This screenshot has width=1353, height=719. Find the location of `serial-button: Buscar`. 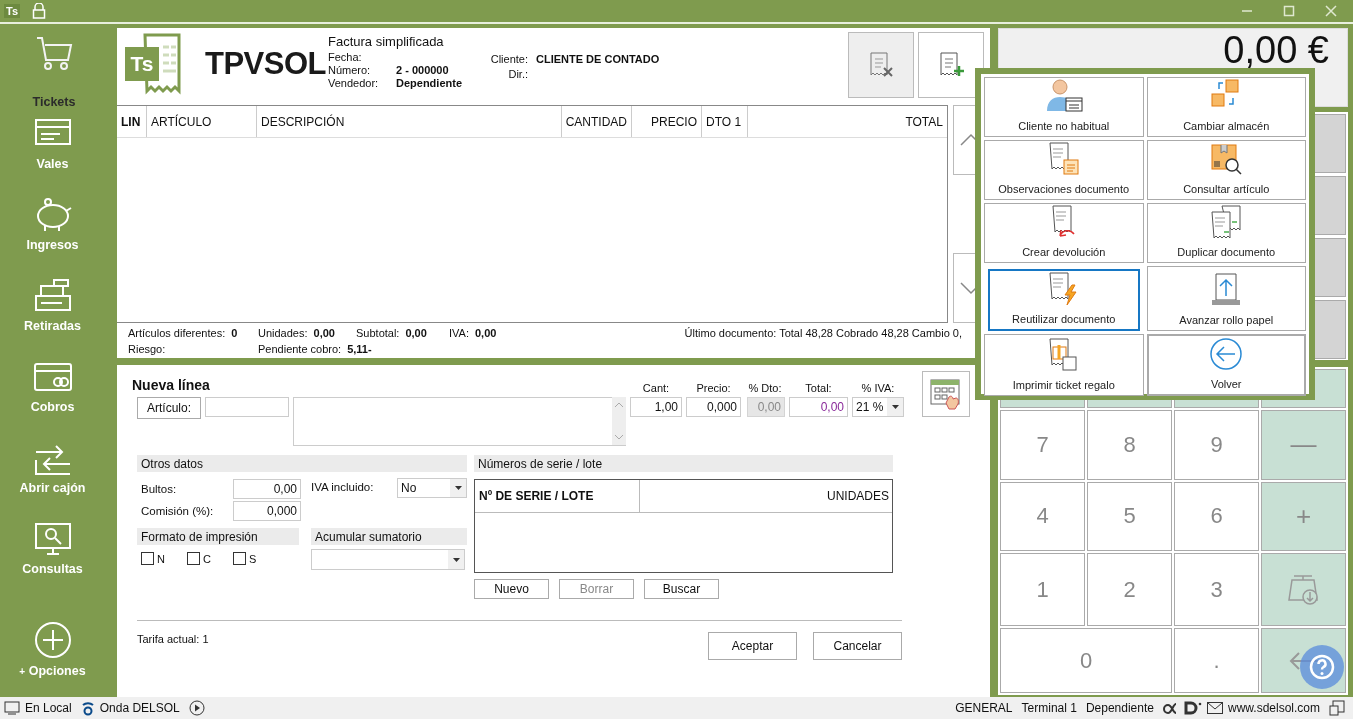

serial-button: Buscar is located at coordinates (681, 589).